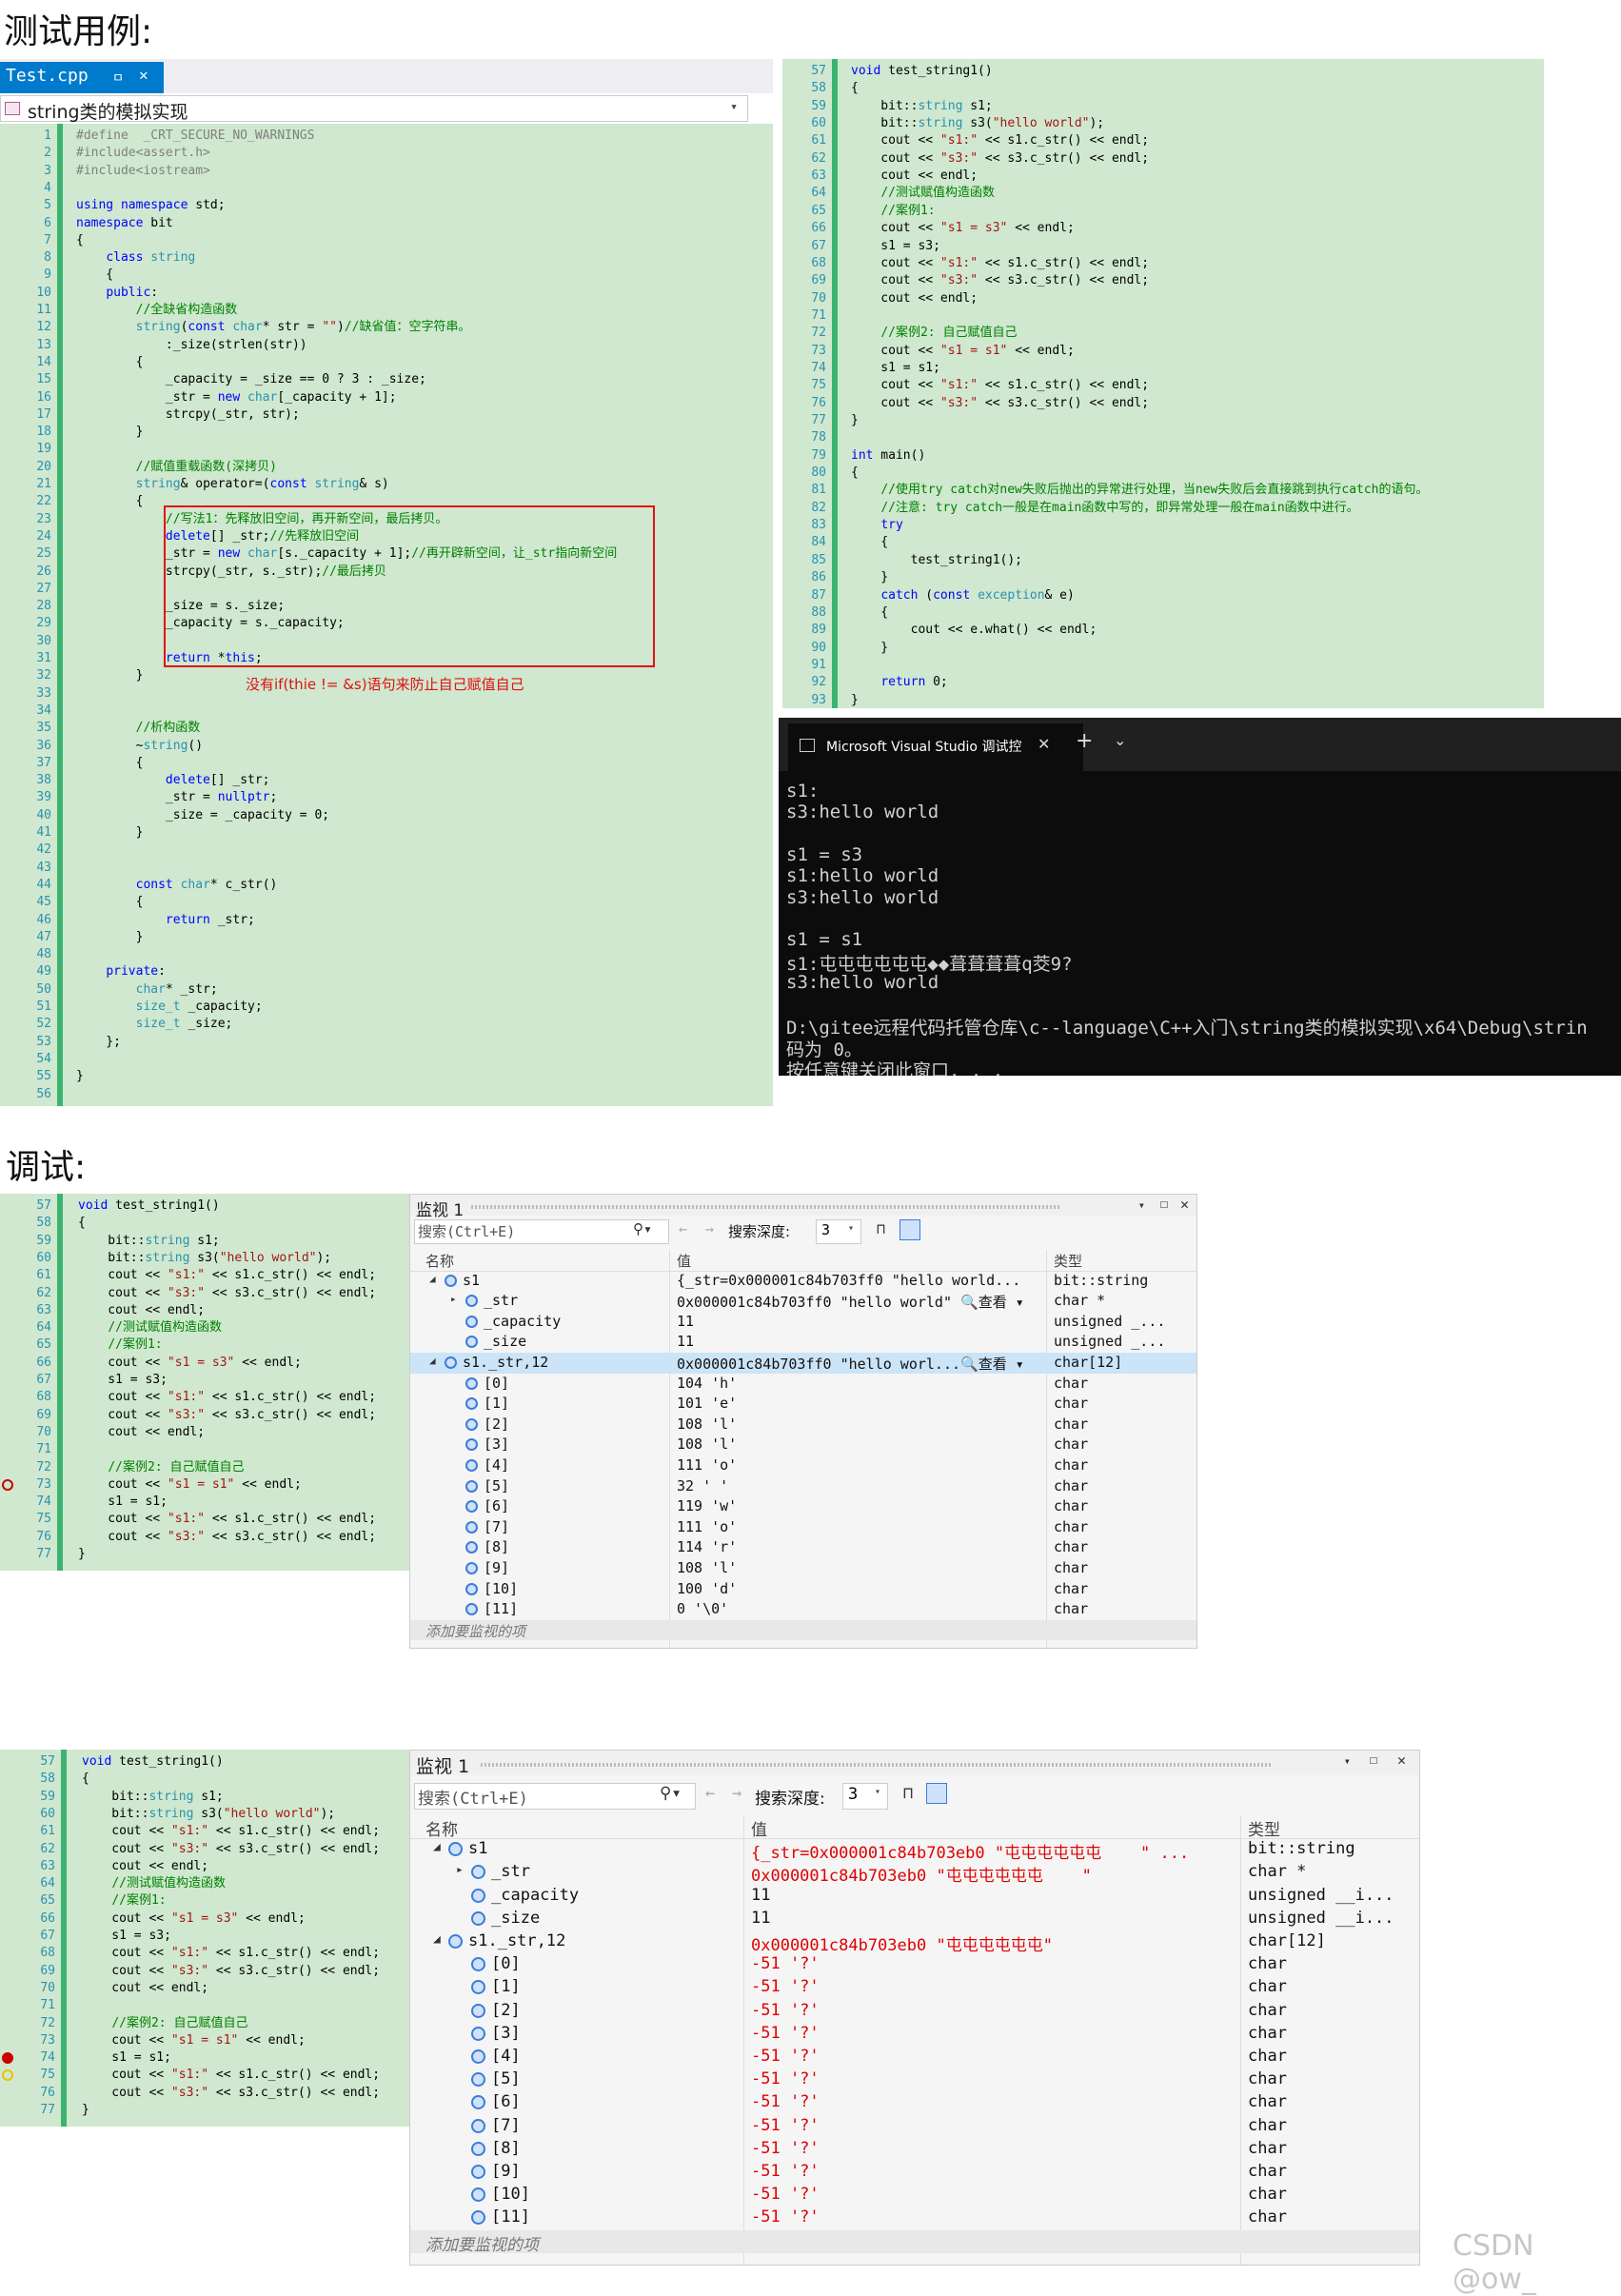 This screenshot has height=2296, width=1621. Describe the element at coordinates (135, 258) in the screenshot. I see `code-line: class string` at that location.